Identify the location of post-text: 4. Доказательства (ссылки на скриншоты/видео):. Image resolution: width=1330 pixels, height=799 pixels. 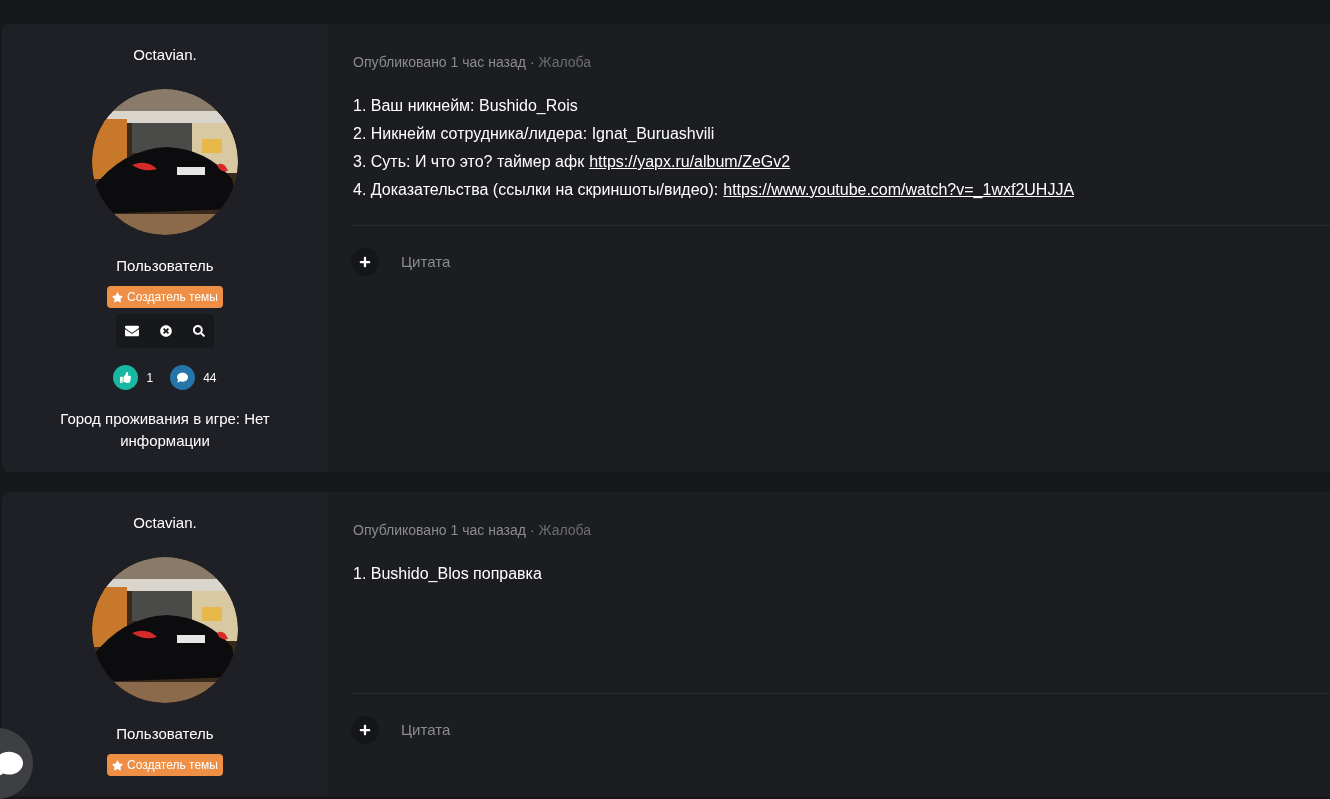
(536, 190).